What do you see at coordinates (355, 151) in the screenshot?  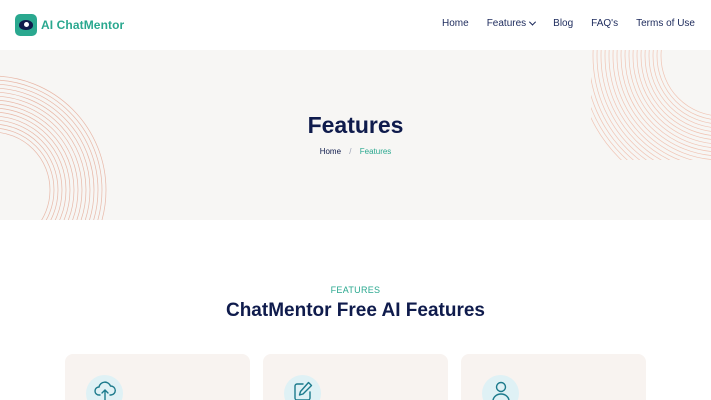 I see `breadcrumb: Home / Features` at bounding box center [355, 151].